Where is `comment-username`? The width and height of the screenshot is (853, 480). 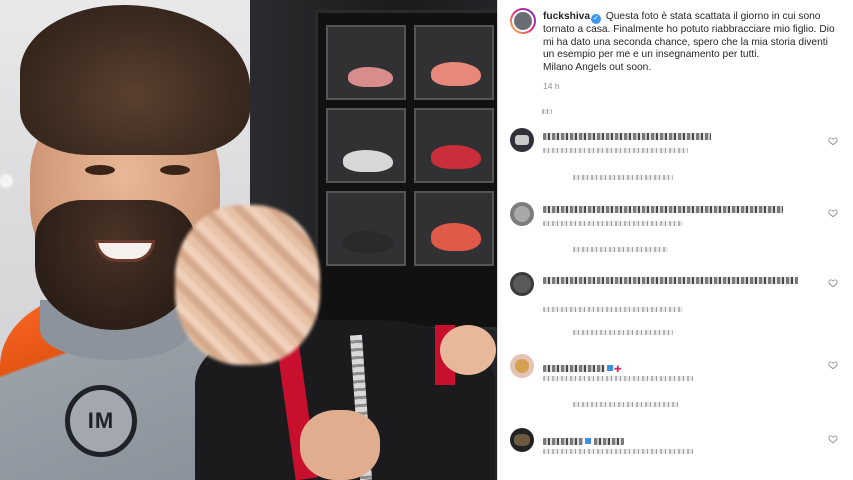 comment-username is located at coordinates (583, 441).